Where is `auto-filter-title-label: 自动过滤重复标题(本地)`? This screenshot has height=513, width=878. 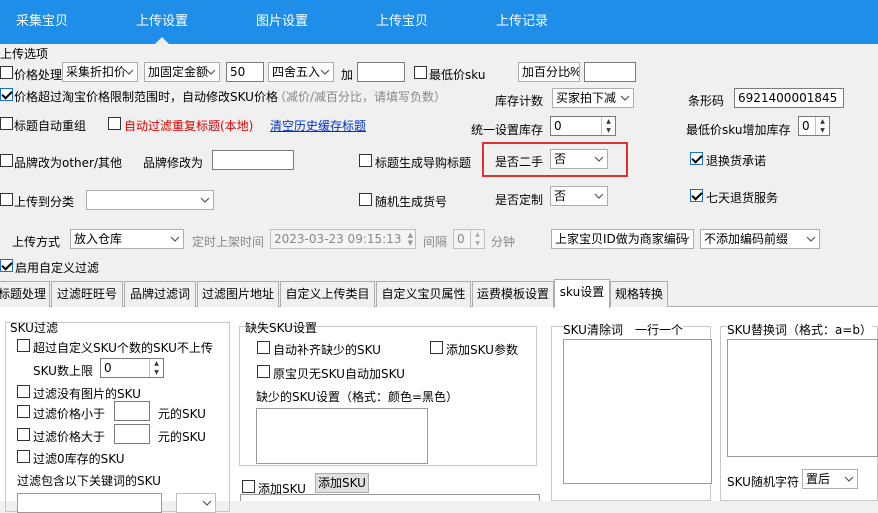 auto-filter-title-label: 自动过滤重复标题(本地) is located at coordinates (189, 126).